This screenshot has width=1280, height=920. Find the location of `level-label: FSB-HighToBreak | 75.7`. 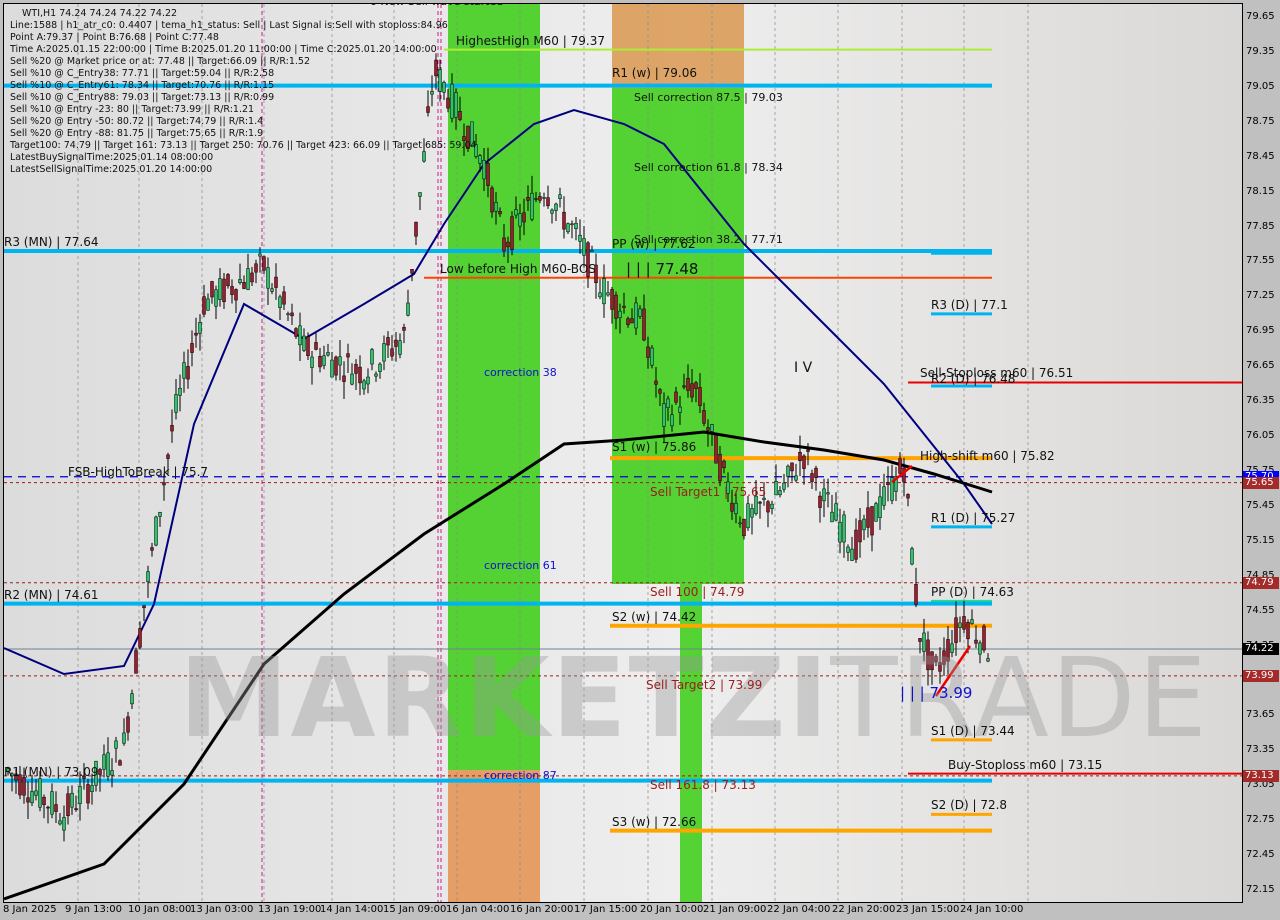

level-label: FSB-HighToBreak | 75.7 is located at coordinates (138, 471).